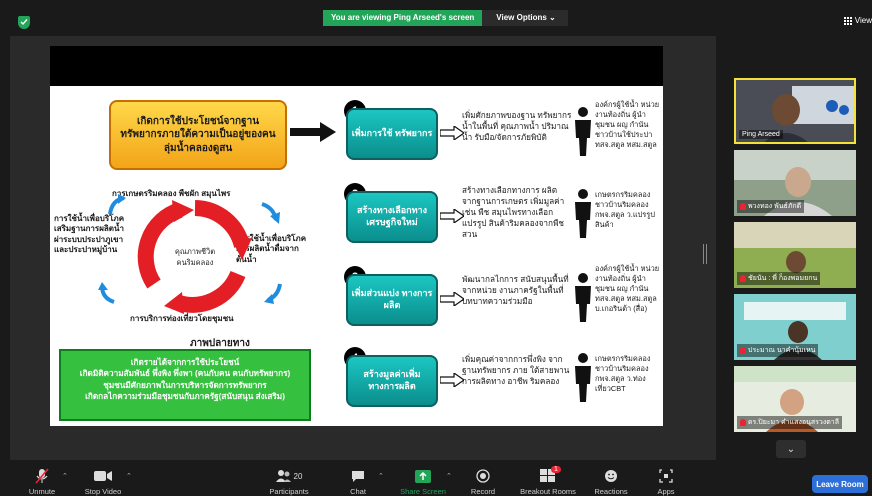  I want to click on video-options-chevron-icon: ⌃, so click(129, 476).